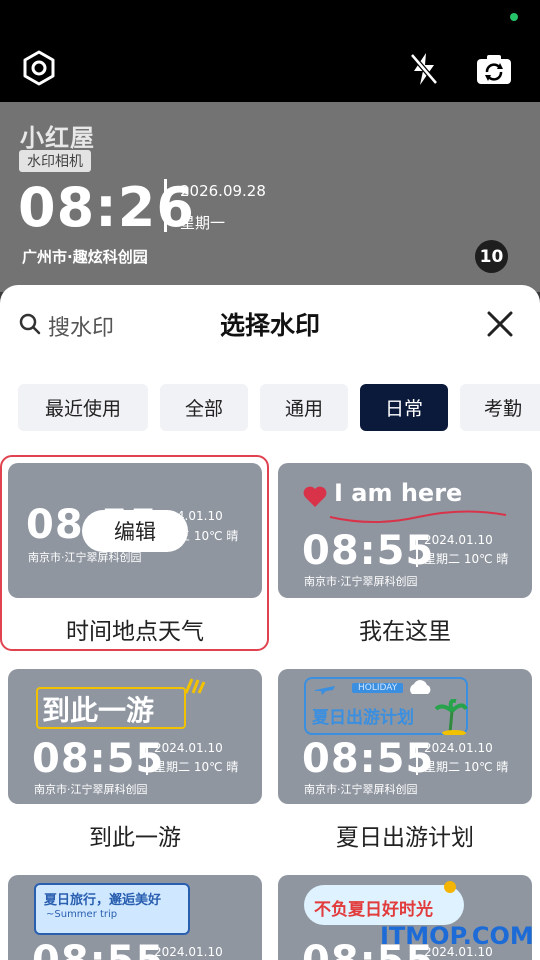 The image size is (540, 960). What do you see at coordinates (135, 531) in the screenshot?
I see `edit-button: 编辑` at bounding box center [135, 531].